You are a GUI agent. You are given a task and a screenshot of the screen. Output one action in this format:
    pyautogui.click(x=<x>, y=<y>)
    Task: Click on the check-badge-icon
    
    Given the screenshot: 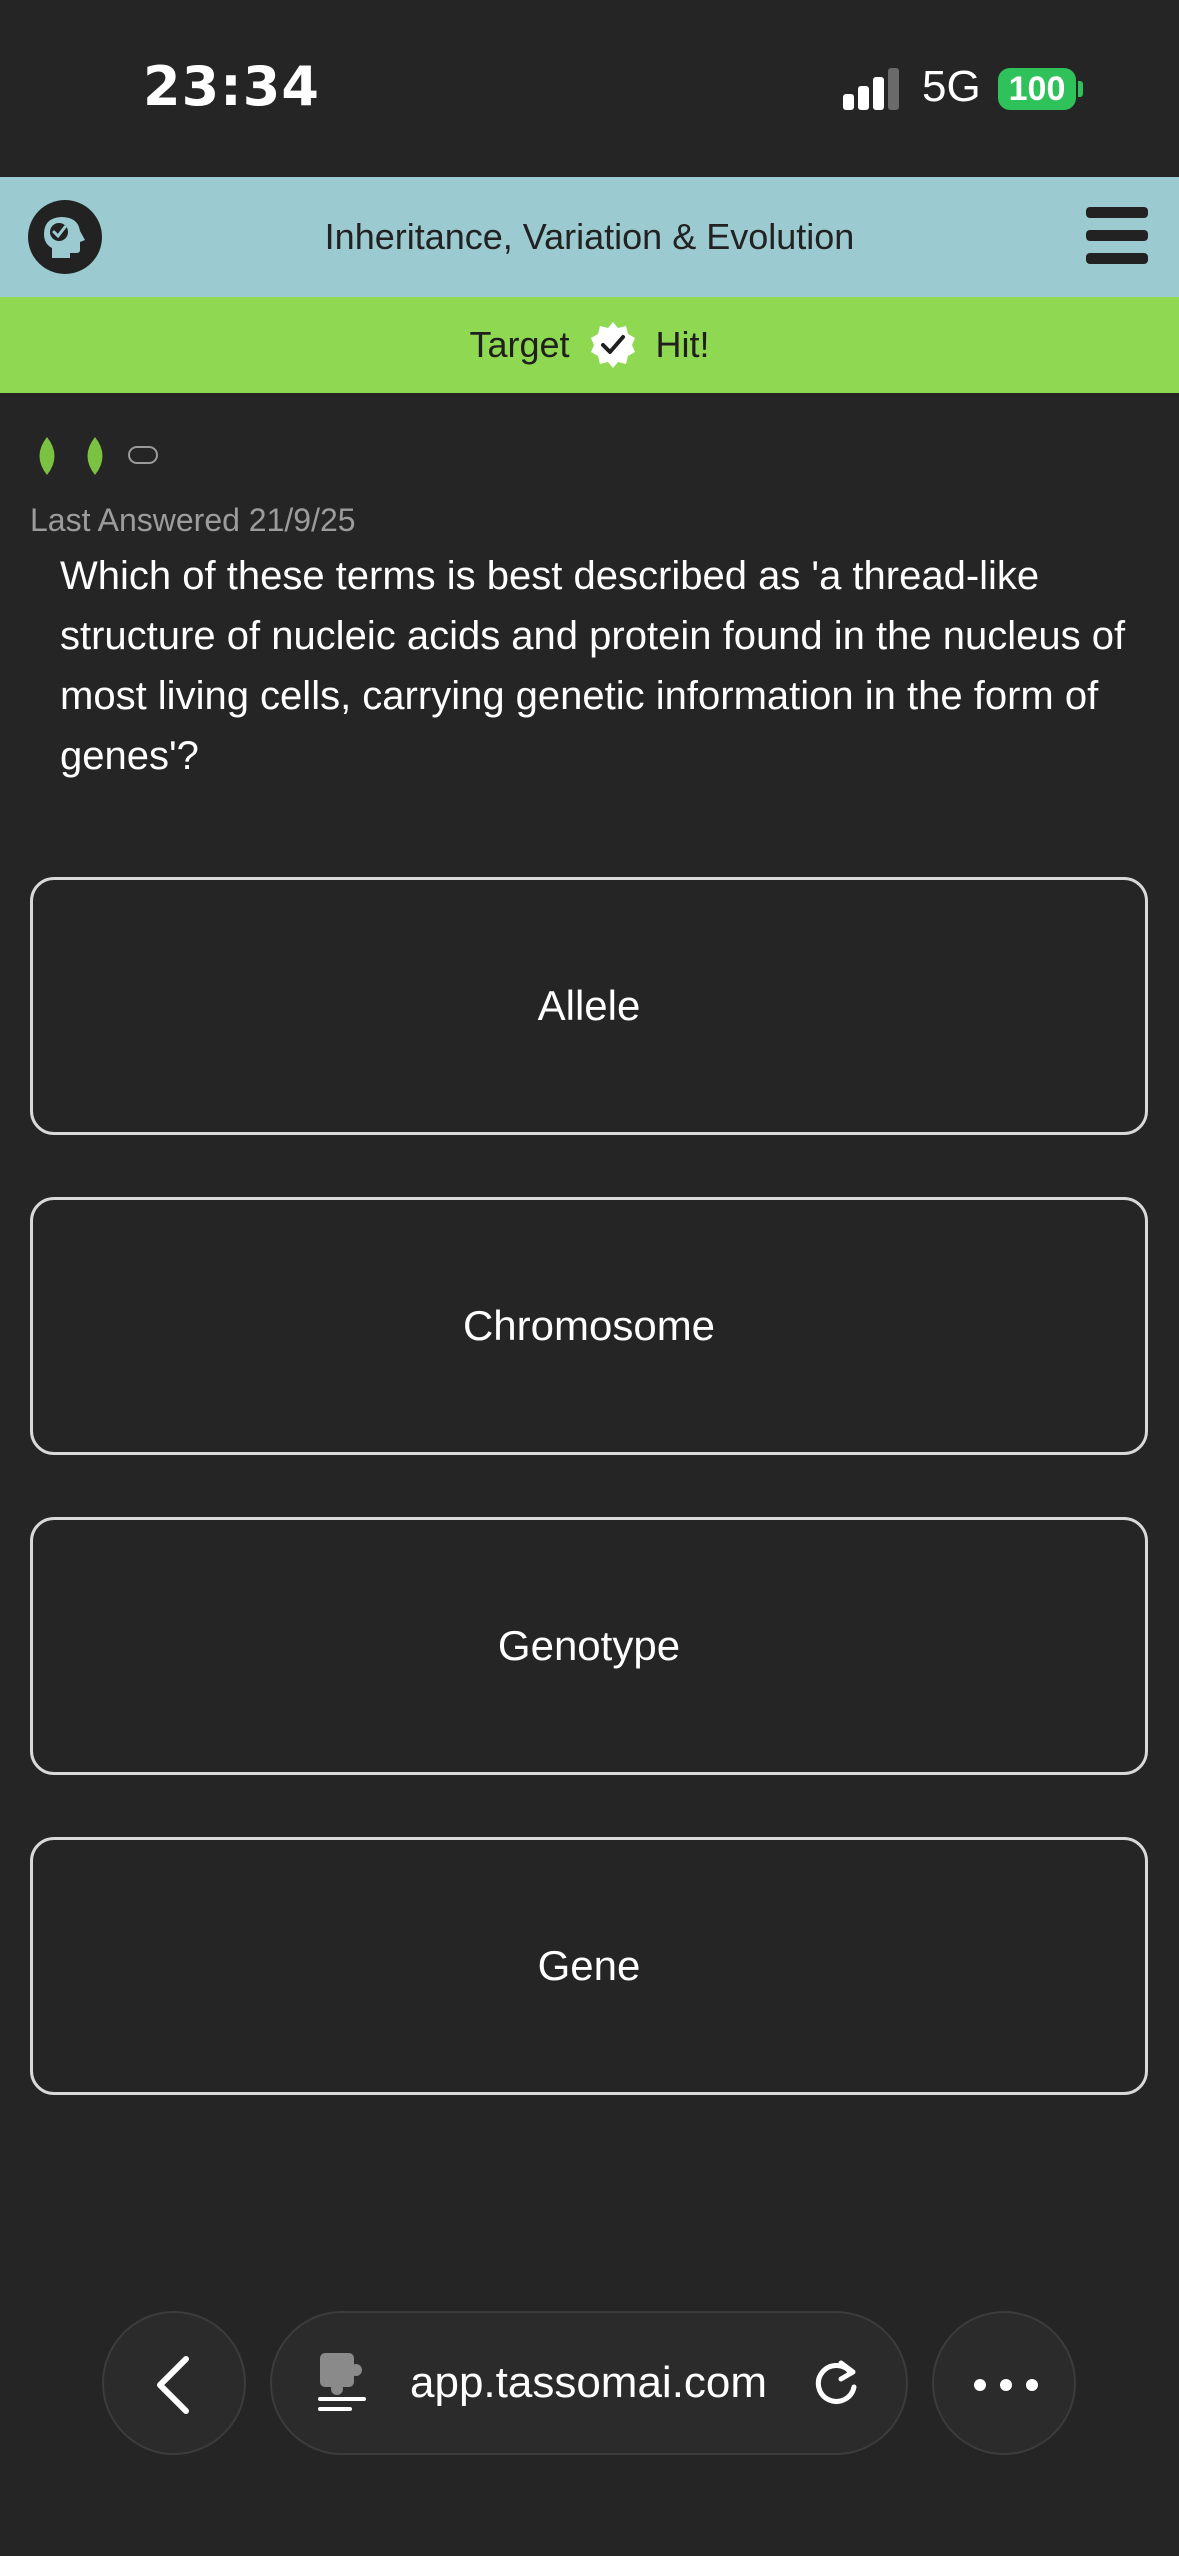 What is the action you would take?
    pyautogui.click(x=612, y=345)
    